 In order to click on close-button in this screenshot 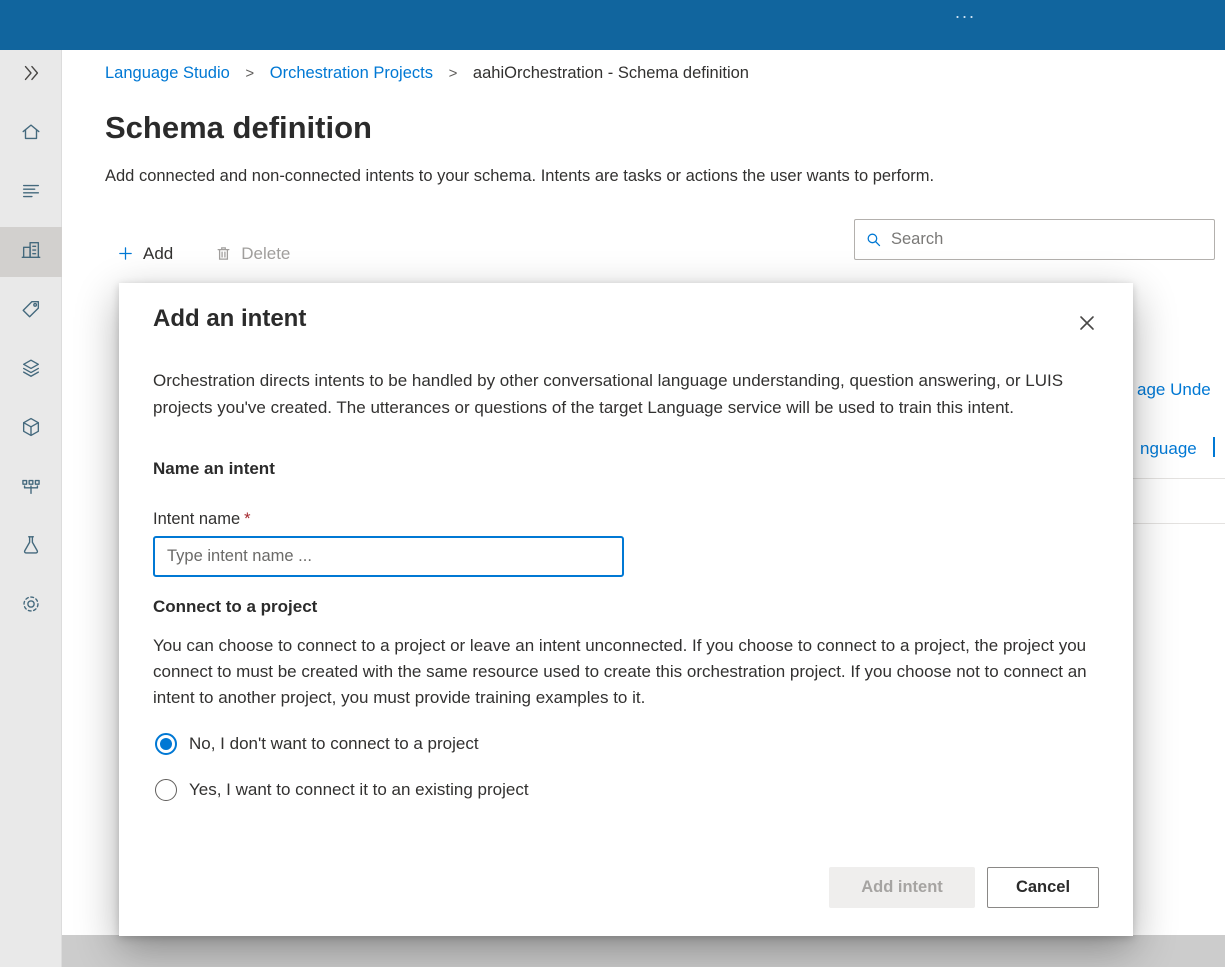, I will do `click(1087, 323)`.